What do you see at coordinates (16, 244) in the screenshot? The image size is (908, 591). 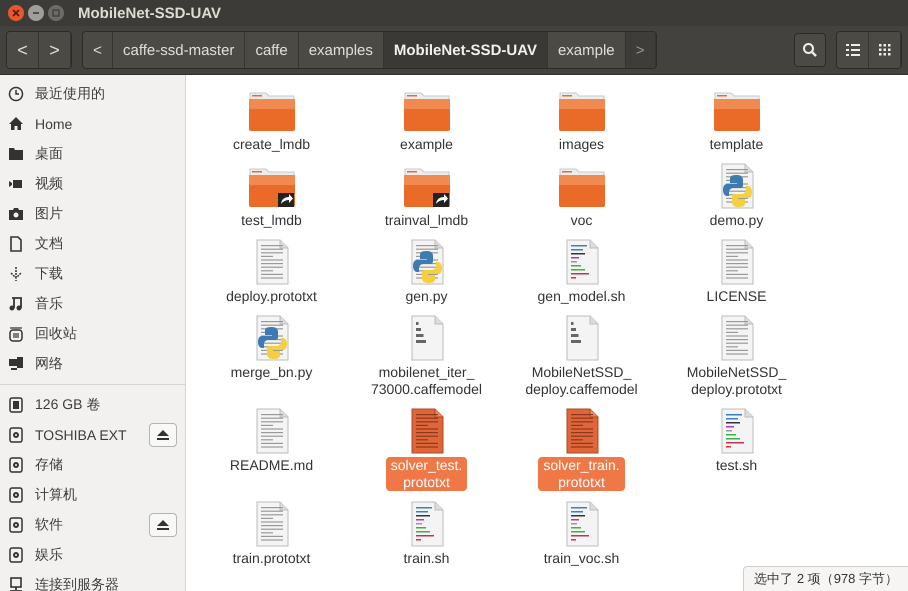 I see `document-icon` at bounding box center [16, 244].